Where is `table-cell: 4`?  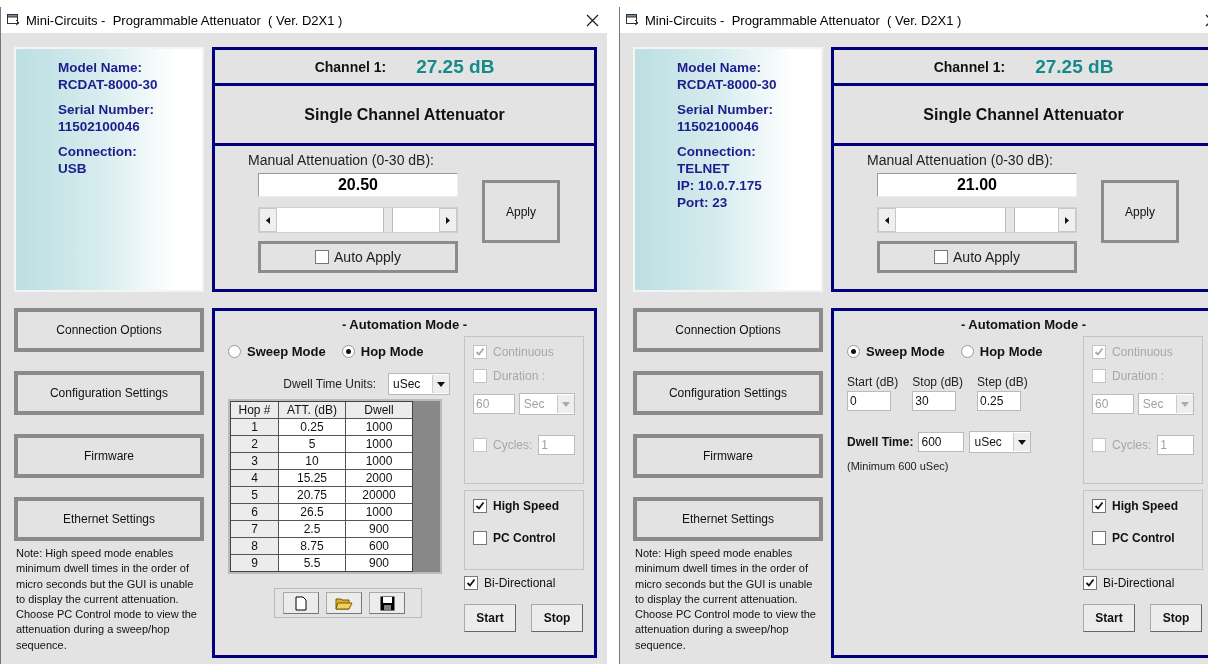 table-cell: 4 is located at coordinates (254, 478).